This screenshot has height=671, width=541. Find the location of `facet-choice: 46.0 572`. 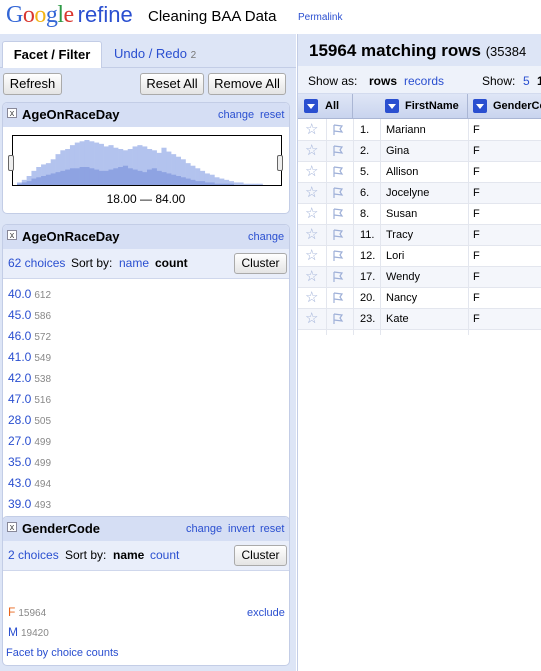

facet-choice: 46.0 572 is located at coordinates (29, 337).